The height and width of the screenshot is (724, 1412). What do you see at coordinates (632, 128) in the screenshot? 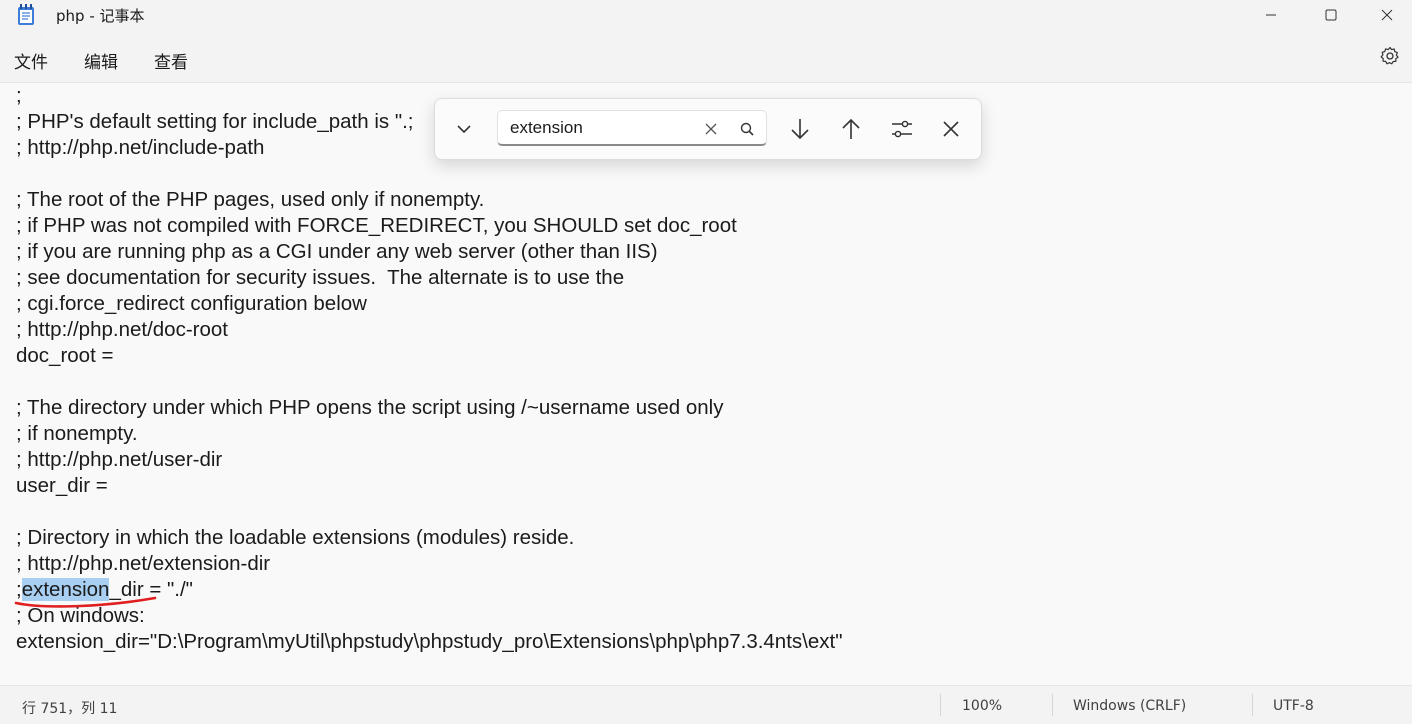
I see `find-input: extension` at bounding box center [632, 128].